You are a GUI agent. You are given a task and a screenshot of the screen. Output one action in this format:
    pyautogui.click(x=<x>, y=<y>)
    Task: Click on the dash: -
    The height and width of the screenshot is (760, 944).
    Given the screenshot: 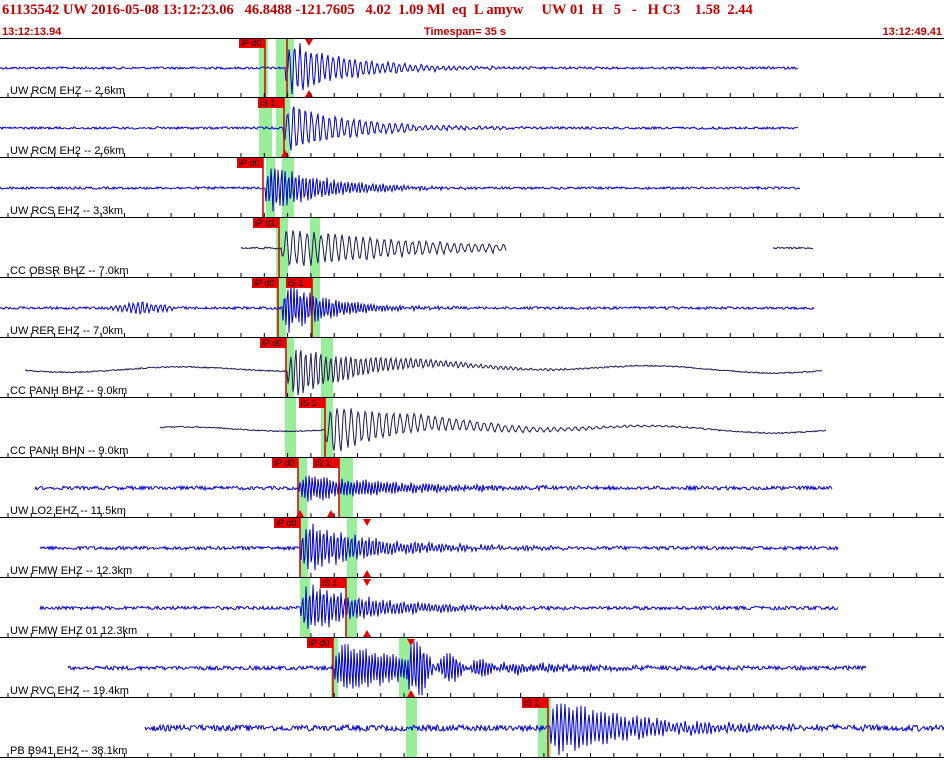 What is the action you would take?
    pyautogui.click(x=634, y=10)
    